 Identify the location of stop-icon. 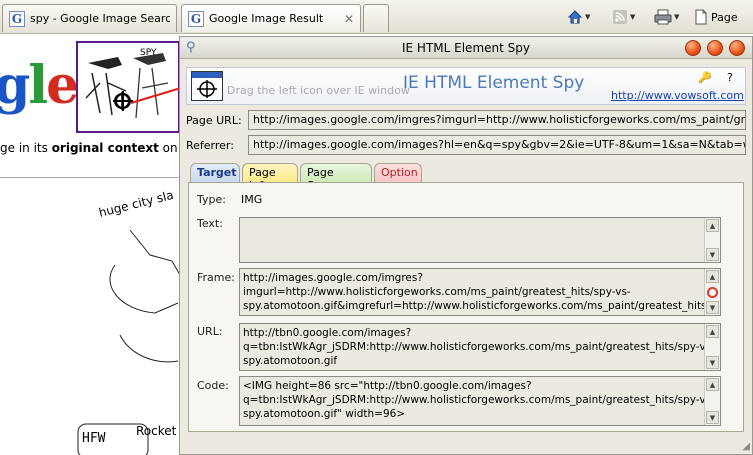
(712, 292).